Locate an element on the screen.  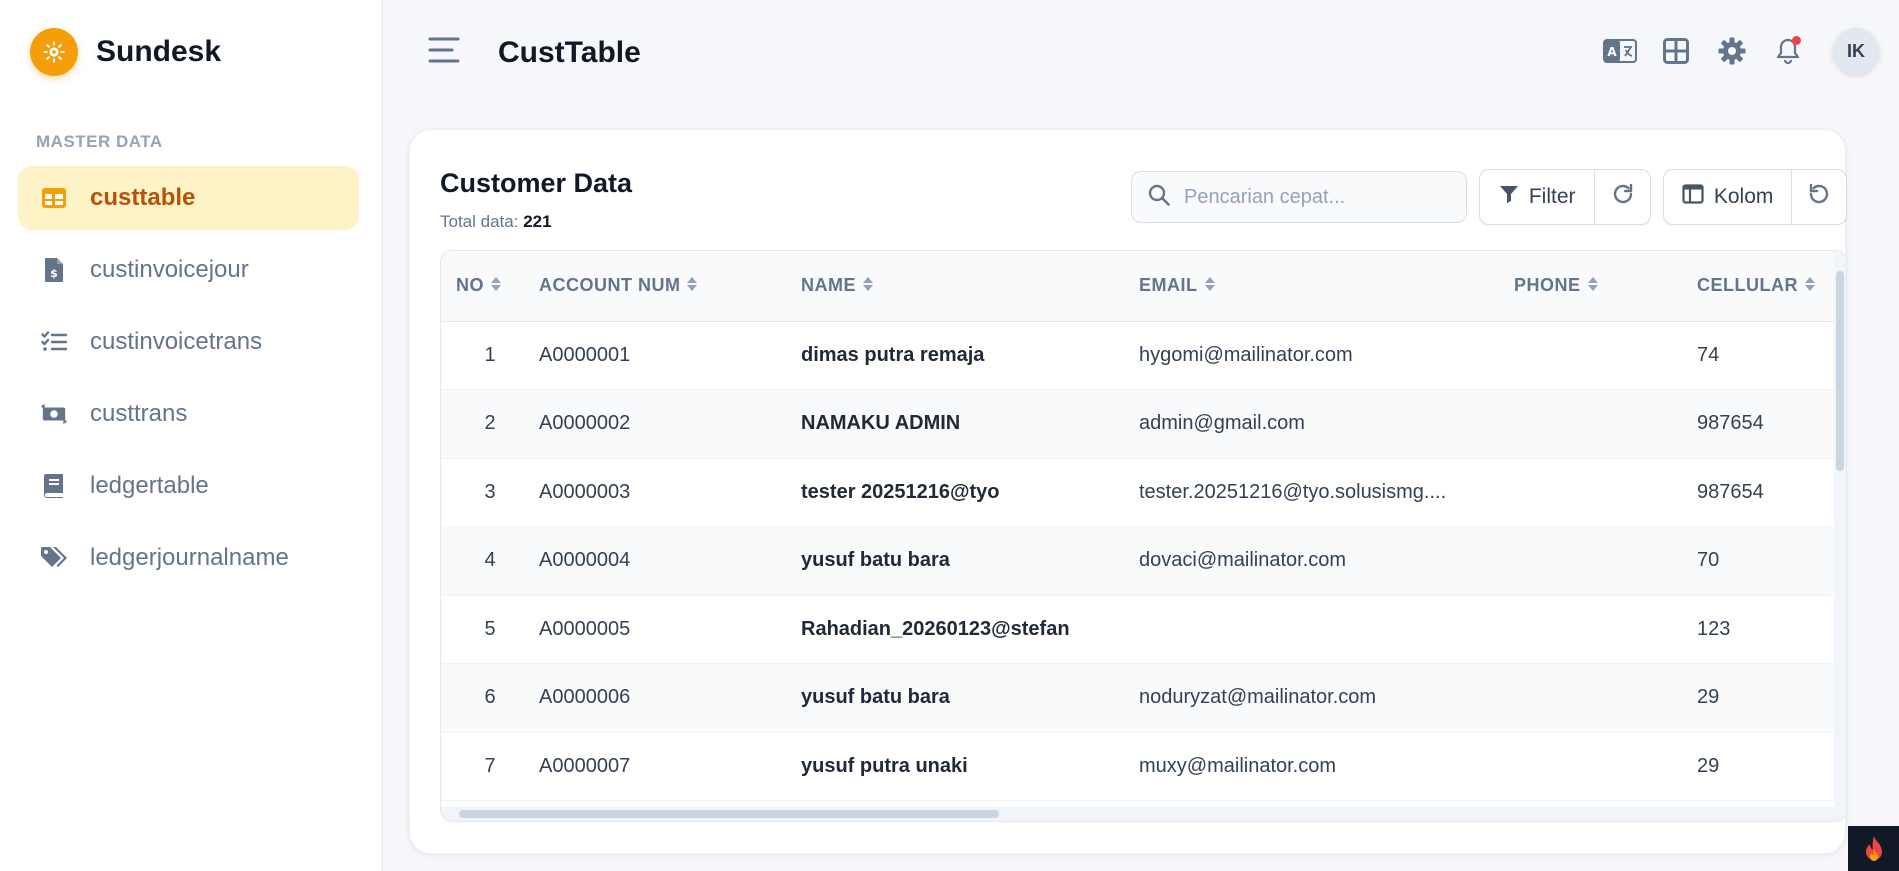
reset-button is located at coordinates (1818, 197).